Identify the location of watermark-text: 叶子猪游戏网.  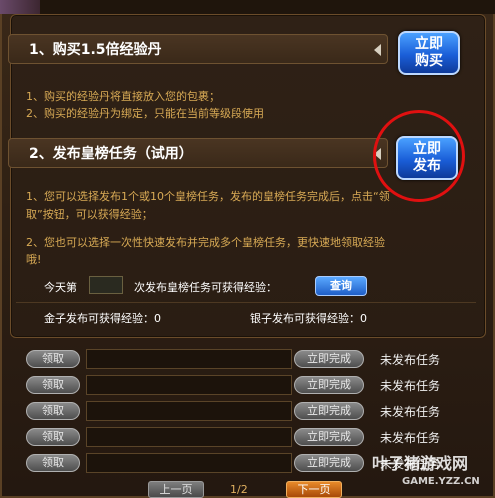
(420, 463).